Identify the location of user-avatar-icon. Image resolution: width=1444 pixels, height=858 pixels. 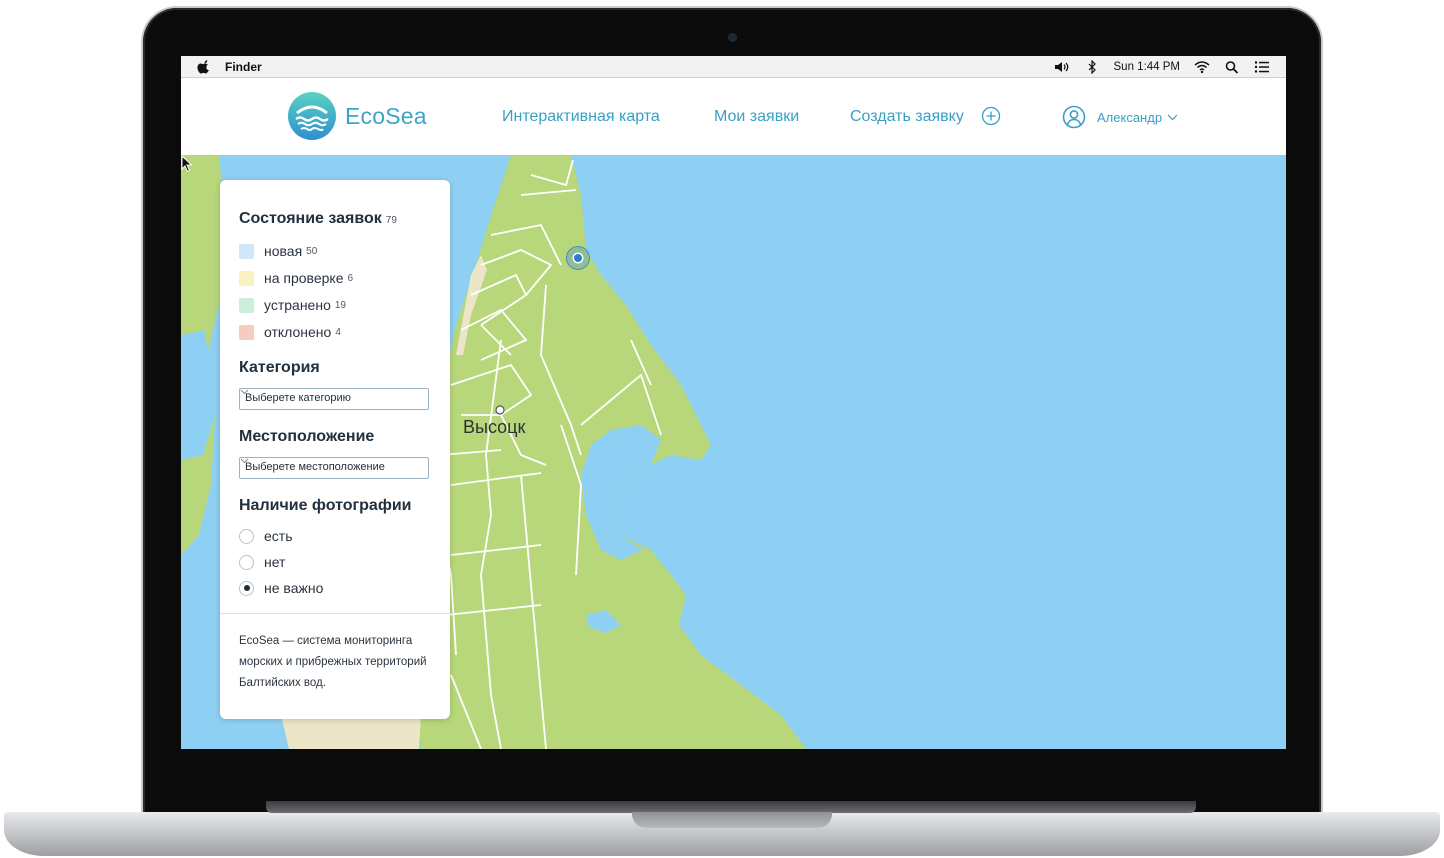
(1074, 117).